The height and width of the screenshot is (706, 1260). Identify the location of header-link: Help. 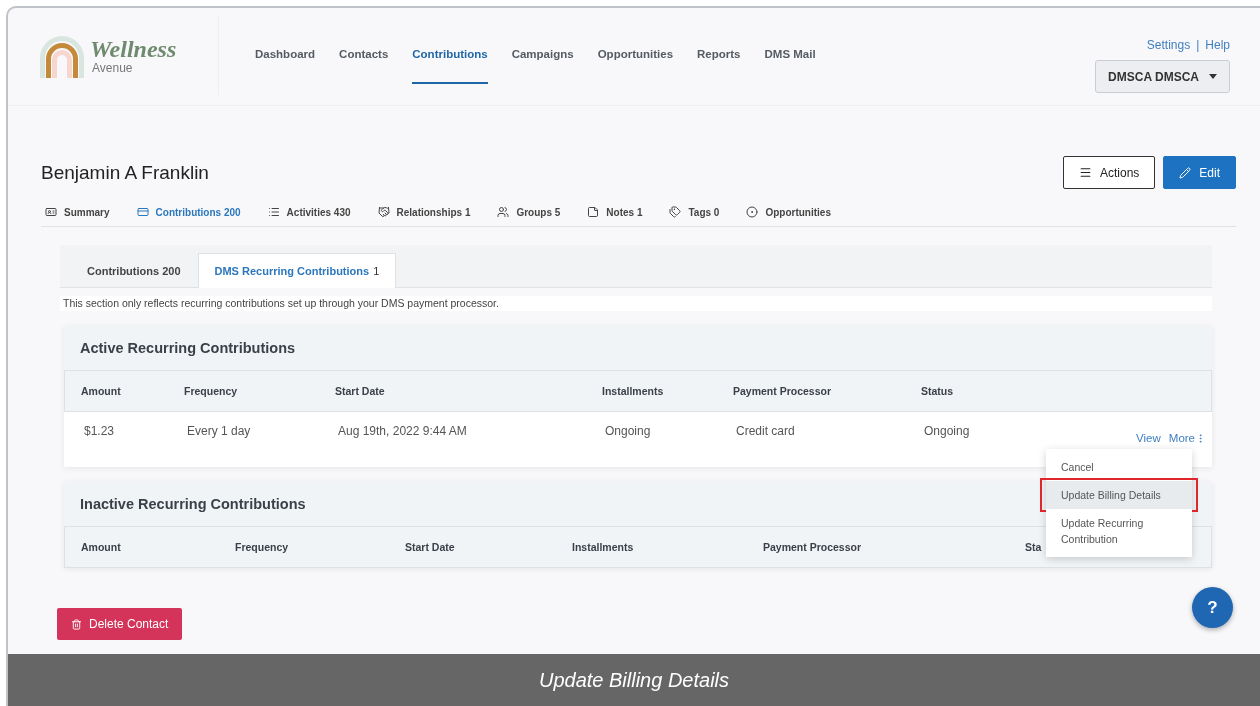
(1217, 45).